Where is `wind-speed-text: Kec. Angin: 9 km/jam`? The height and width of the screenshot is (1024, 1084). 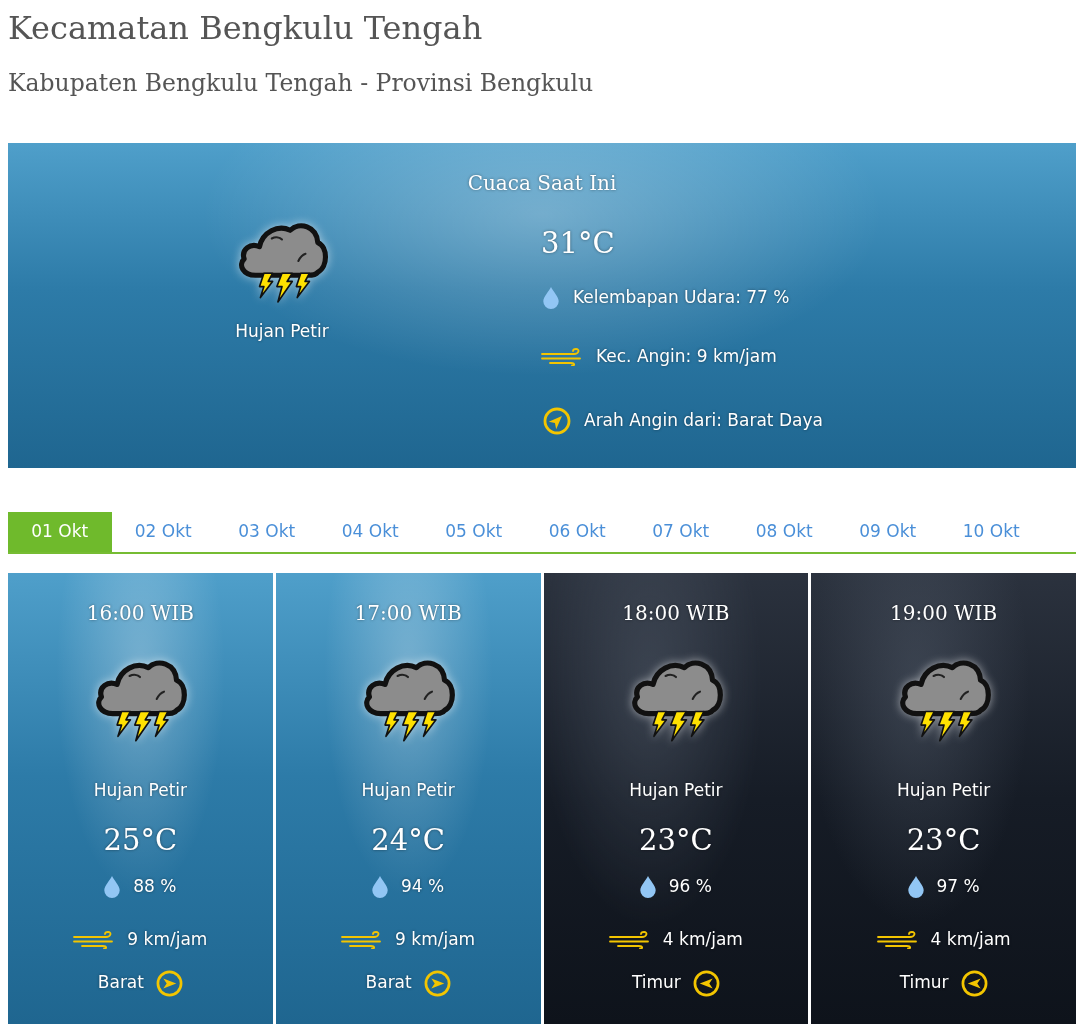 wind-speed-text: Kec. Angin: 9 km/jam is located at coordinates (686, 357).